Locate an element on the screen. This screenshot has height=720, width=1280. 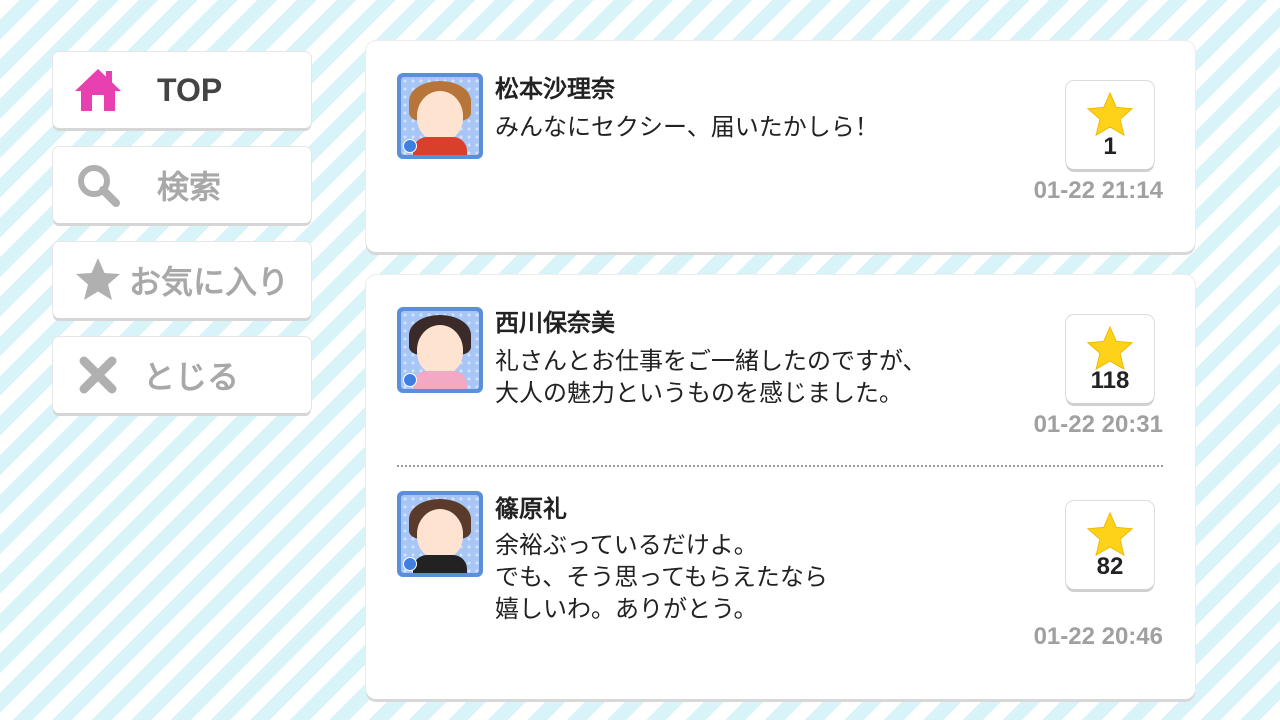
post-message: 礼さんとお仕事をご一緒したのですが、 大人の魅力というものを感じました。 is located at coordinates (711, 377).